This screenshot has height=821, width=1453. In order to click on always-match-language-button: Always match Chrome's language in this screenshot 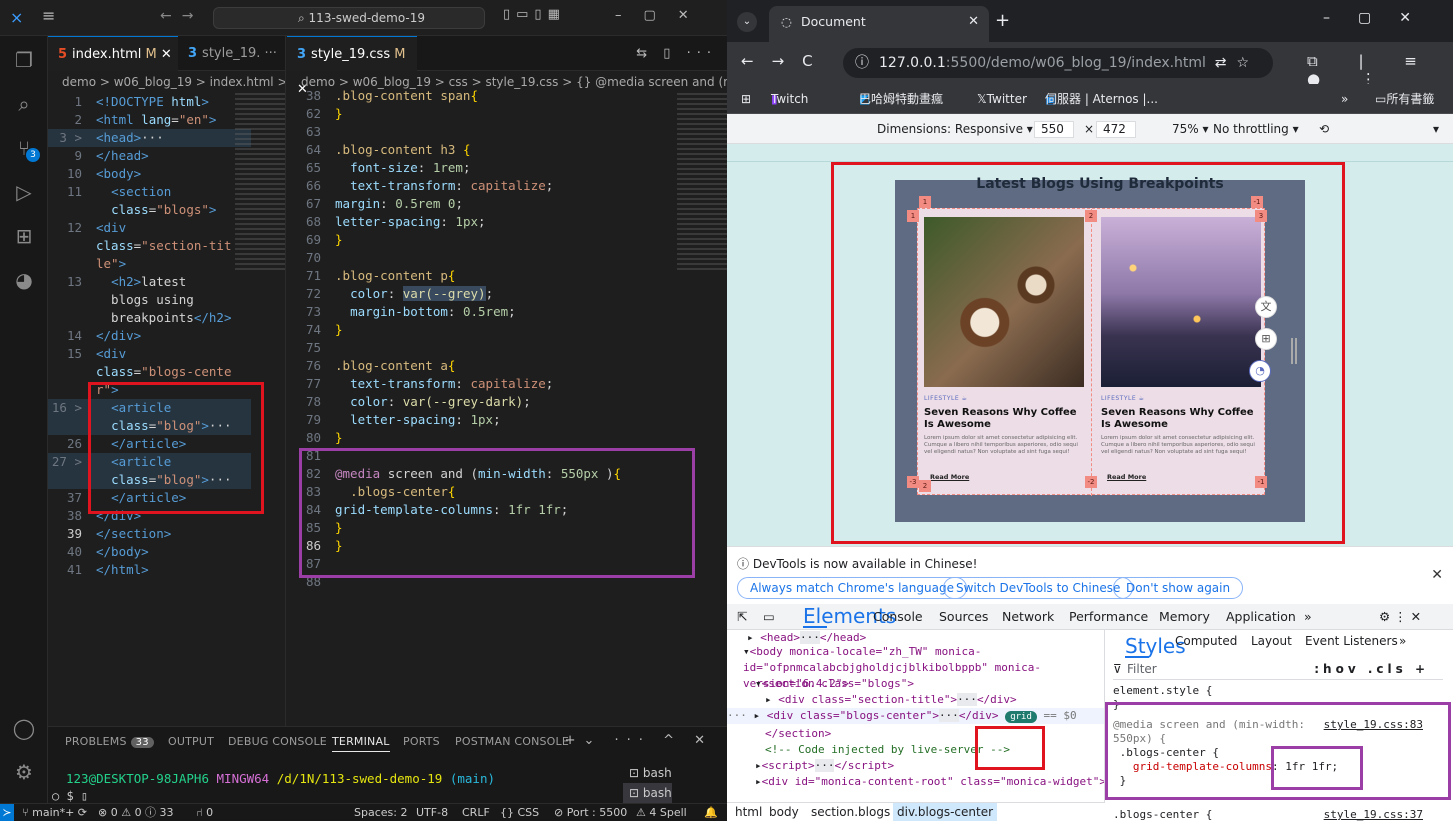, I will do `click(852, 588)`.